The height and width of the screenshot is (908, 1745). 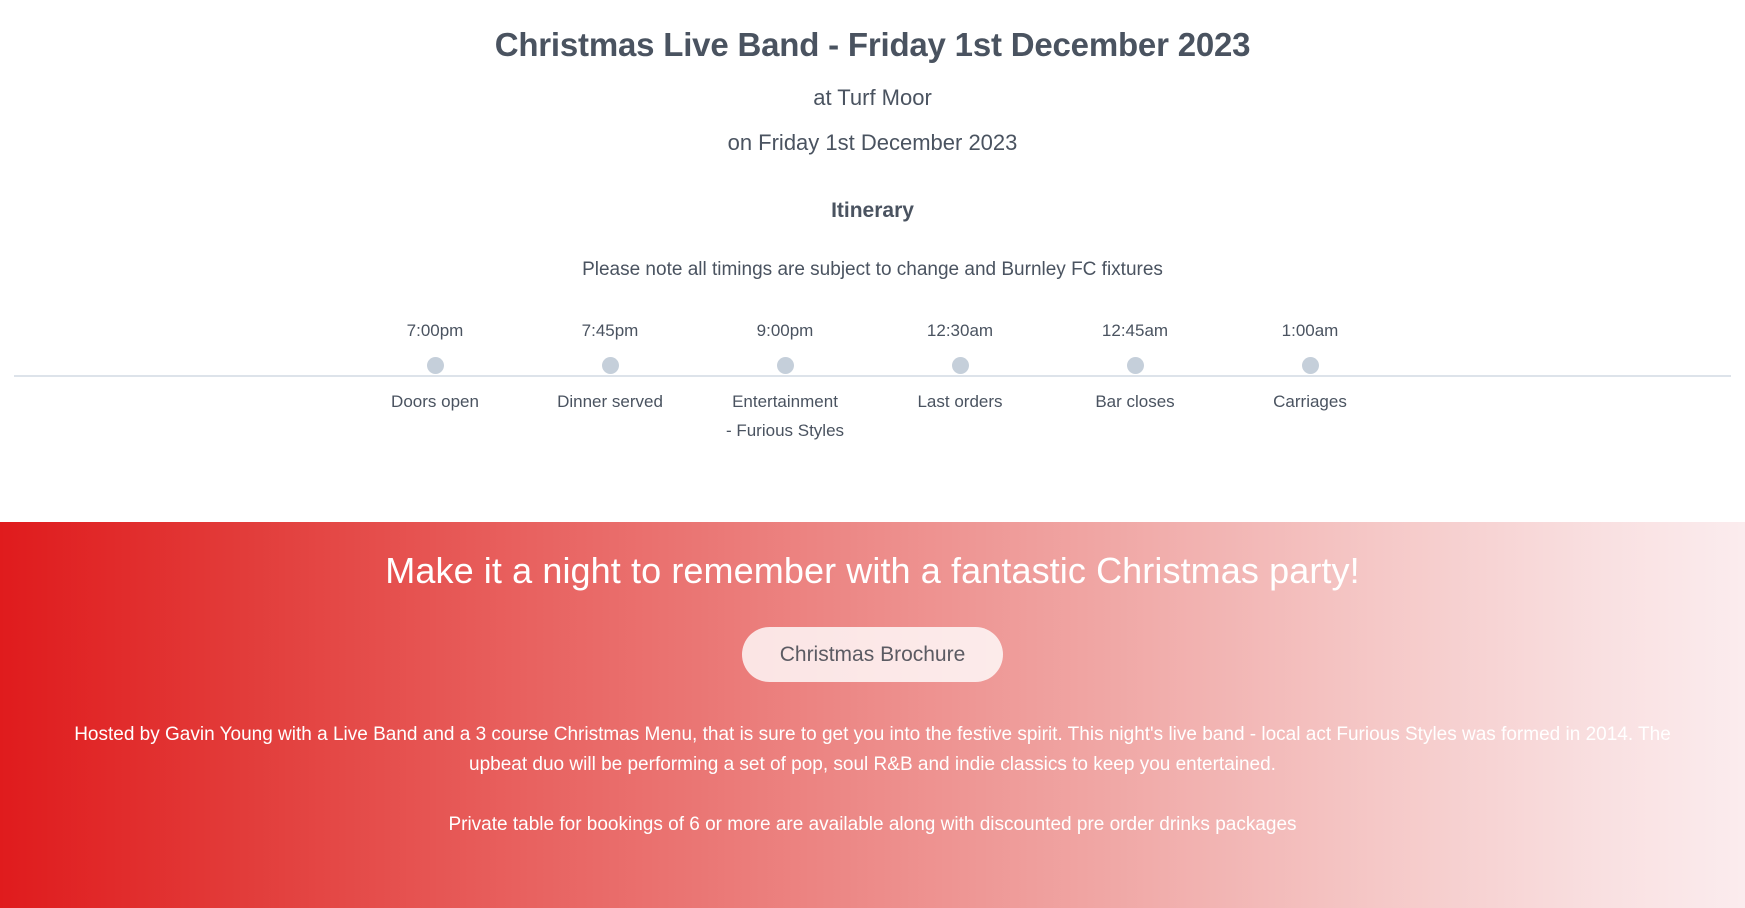 What do you see at coordinates (960, 331) in the screenshot?
I see `timeline-time: 12:30am` at bounding box center [960, 331].